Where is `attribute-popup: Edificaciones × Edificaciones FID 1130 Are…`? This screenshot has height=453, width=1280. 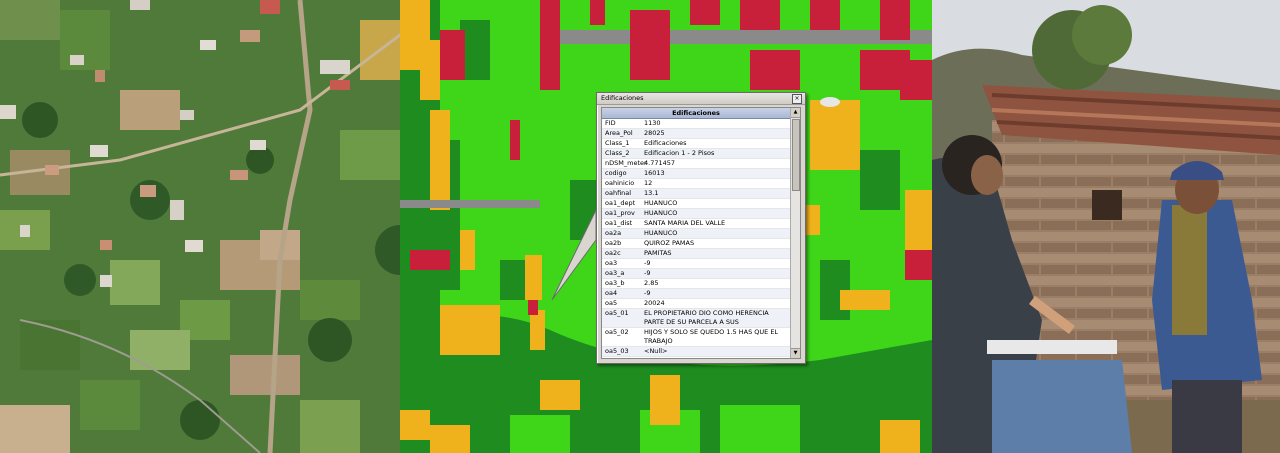 attribute-popup: Edificaciones × Edificaciones FID 1130 Are… is located at coordinates (701, 228).